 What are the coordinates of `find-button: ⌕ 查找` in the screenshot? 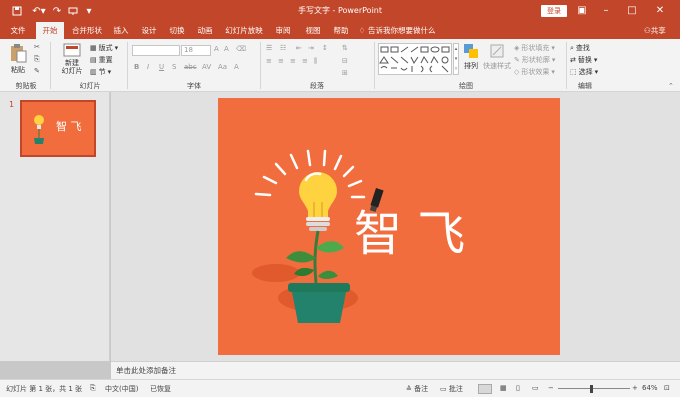 It's located at (580, 48).